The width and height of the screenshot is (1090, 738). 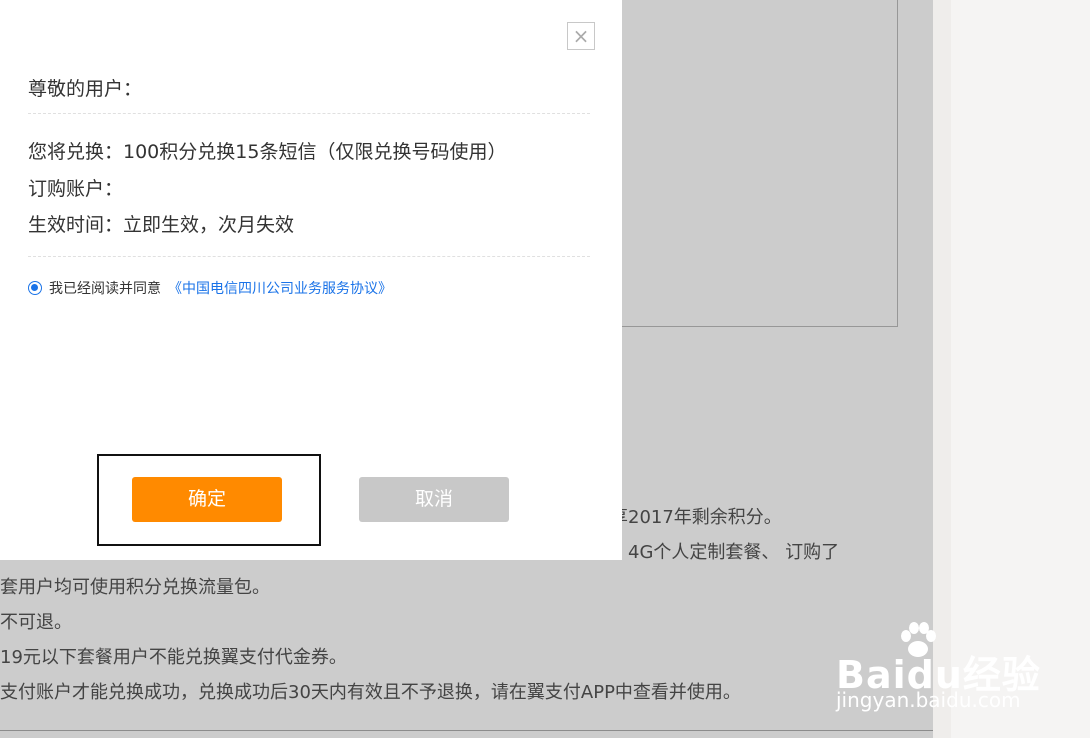 I want to click on agreement-text: 我已经阅读并同意, so click(x=105, y=289).